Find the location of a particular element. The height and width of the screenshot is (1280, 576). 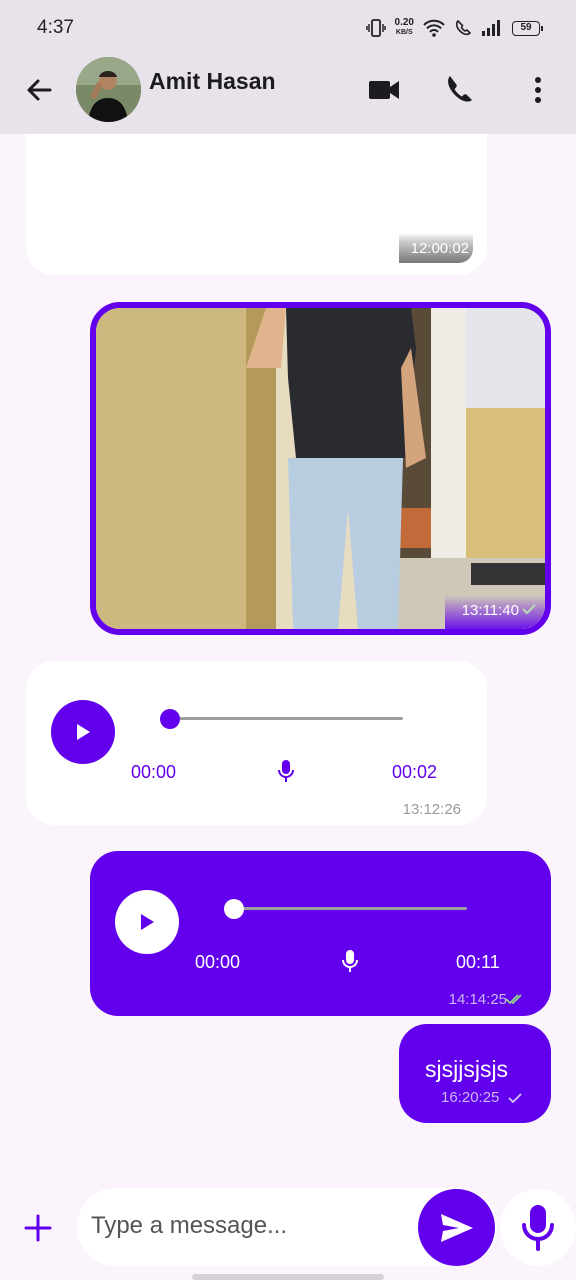

double-check-icon is located at coordinates (513, 999).